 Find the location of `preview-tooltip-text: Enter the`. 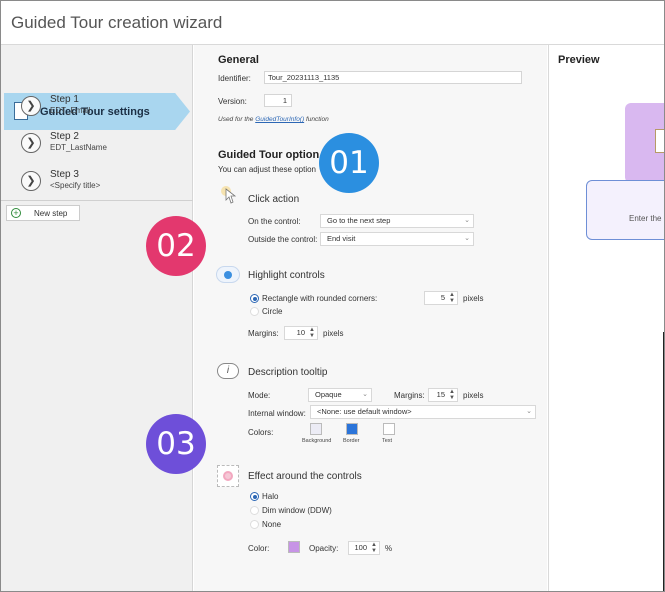

preview-tooltip-text: Enter the is located at coordinates (645, 218).